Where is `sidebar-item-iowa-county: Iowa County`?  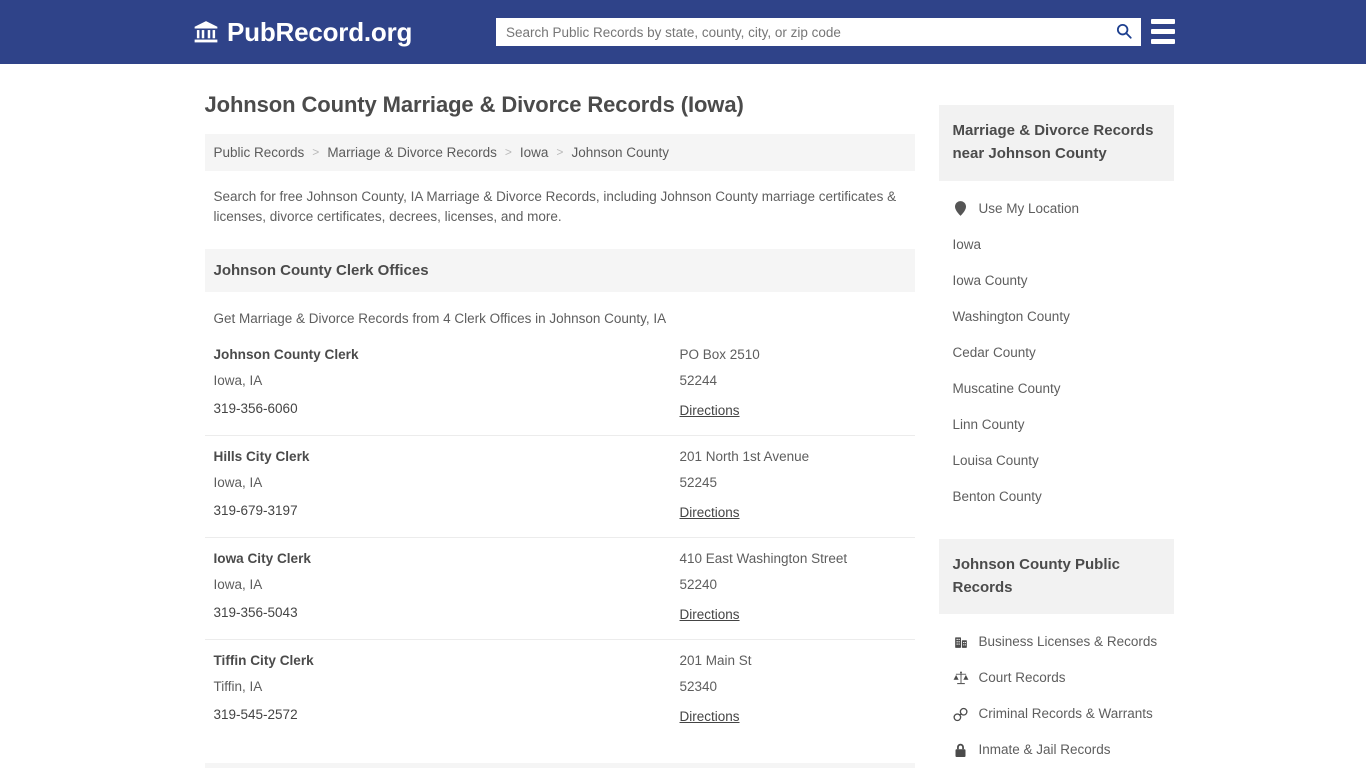
sidebar-item-iowa-county: Iowa County is located at coordinates (1056, 281).